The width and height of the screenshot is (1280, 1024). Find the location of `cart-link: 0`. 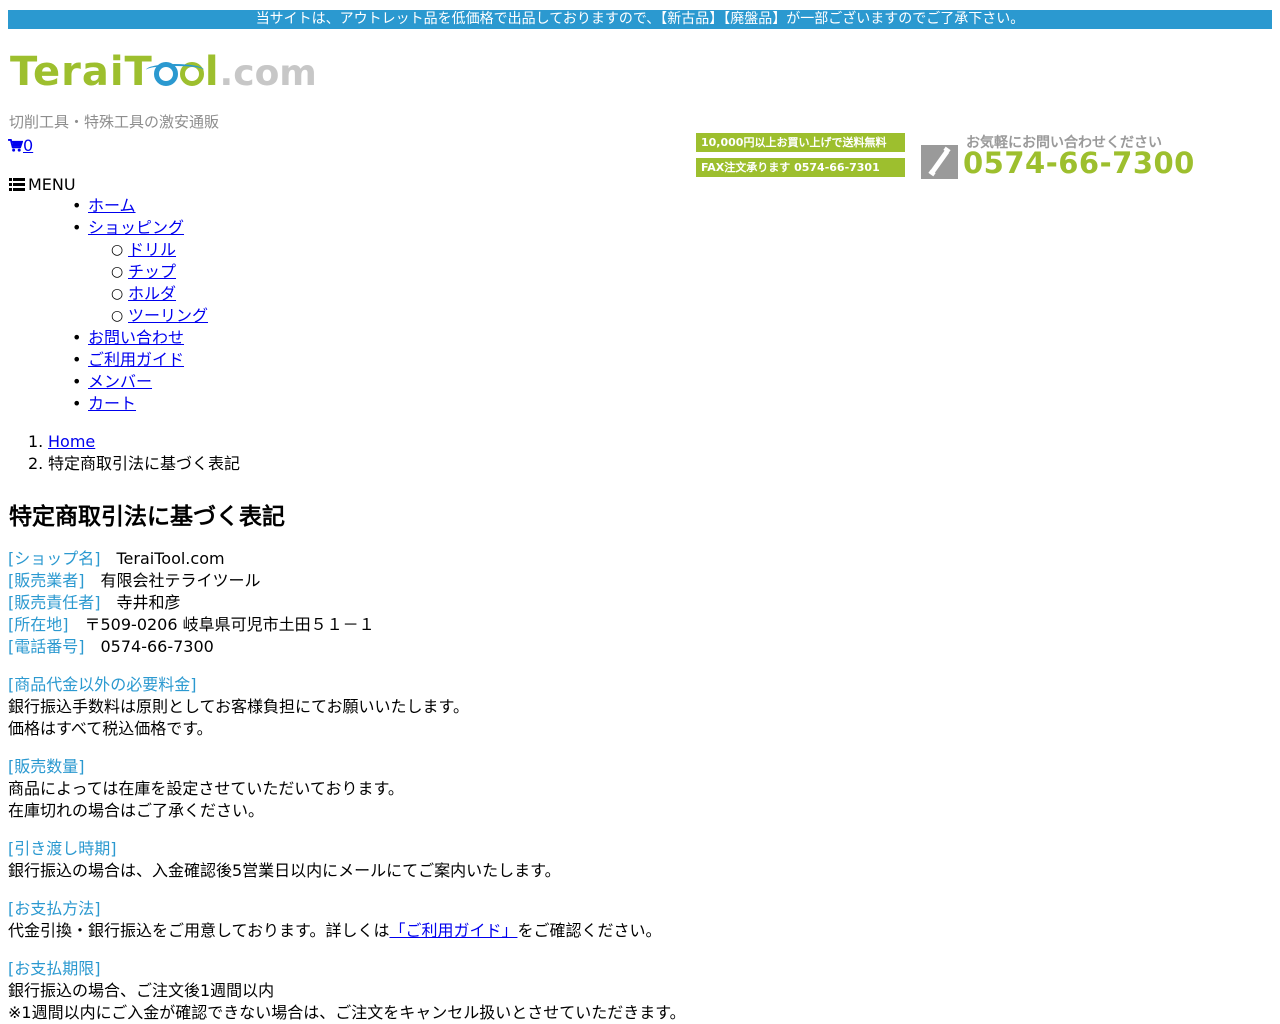

cart-link: 0 is located at coordinates (20, 145).